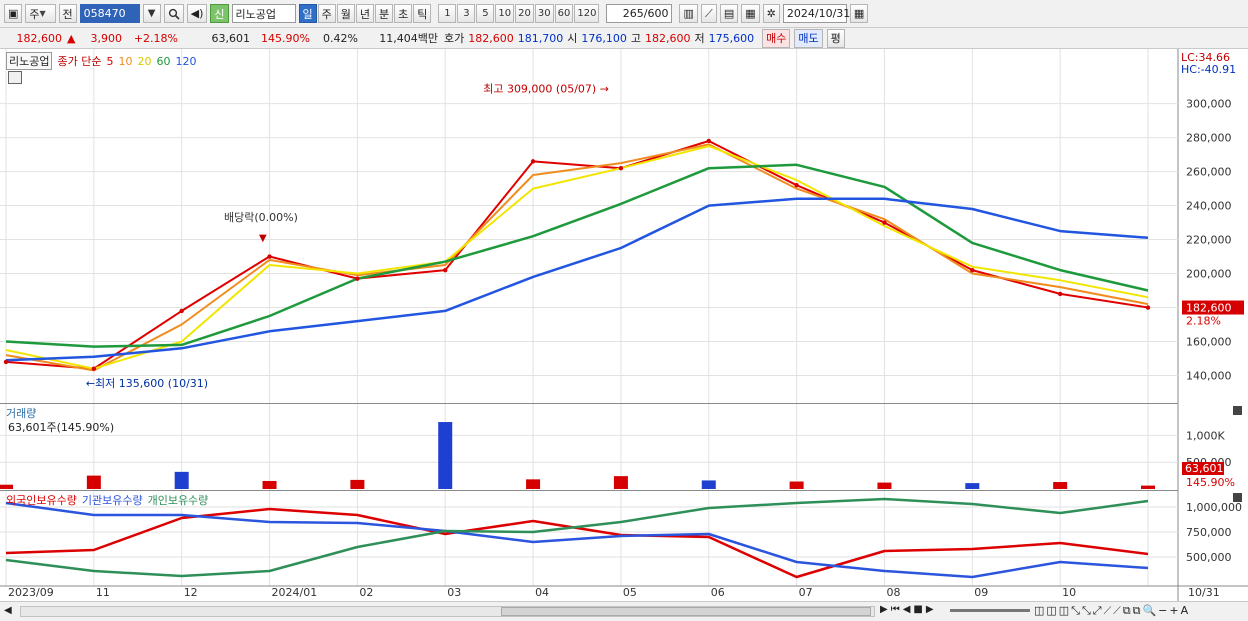  What do you see at coordinates (505, 13) in the screenshot?
I see `interval-button: 10` at bounding box center [505, 13].